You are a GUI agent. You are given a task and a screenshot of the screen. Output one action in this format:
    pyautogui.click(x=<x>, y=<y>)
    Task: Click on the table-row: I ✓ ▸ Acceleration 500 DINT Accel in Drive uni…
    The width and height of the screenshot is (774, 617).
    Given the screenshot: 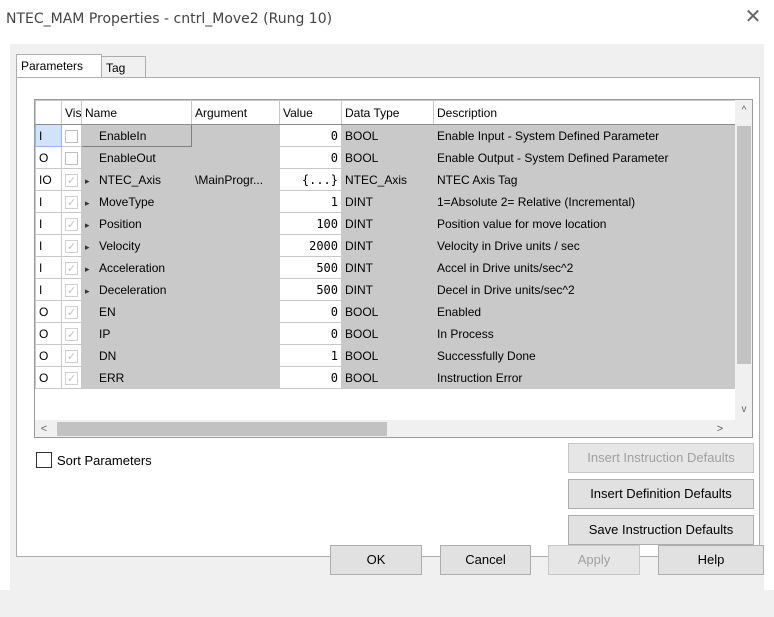 What is the action you would take?
    pyautogui.click(x=385, y=267)
    